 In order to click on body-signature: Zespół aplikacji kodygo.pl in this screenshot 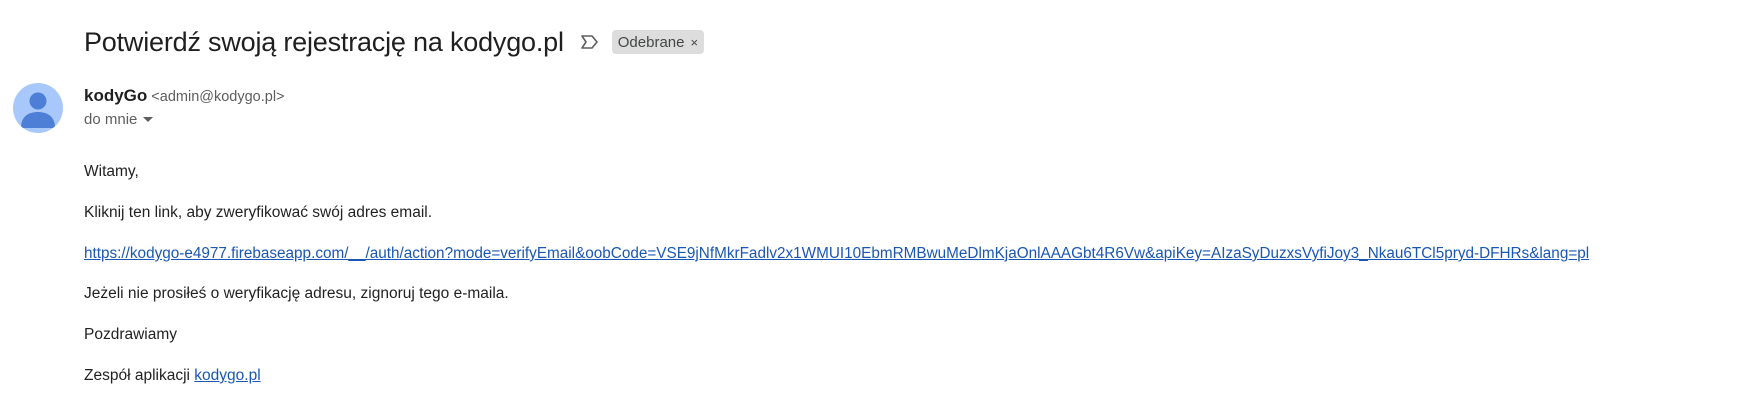, I will do `click(172, 376)`.